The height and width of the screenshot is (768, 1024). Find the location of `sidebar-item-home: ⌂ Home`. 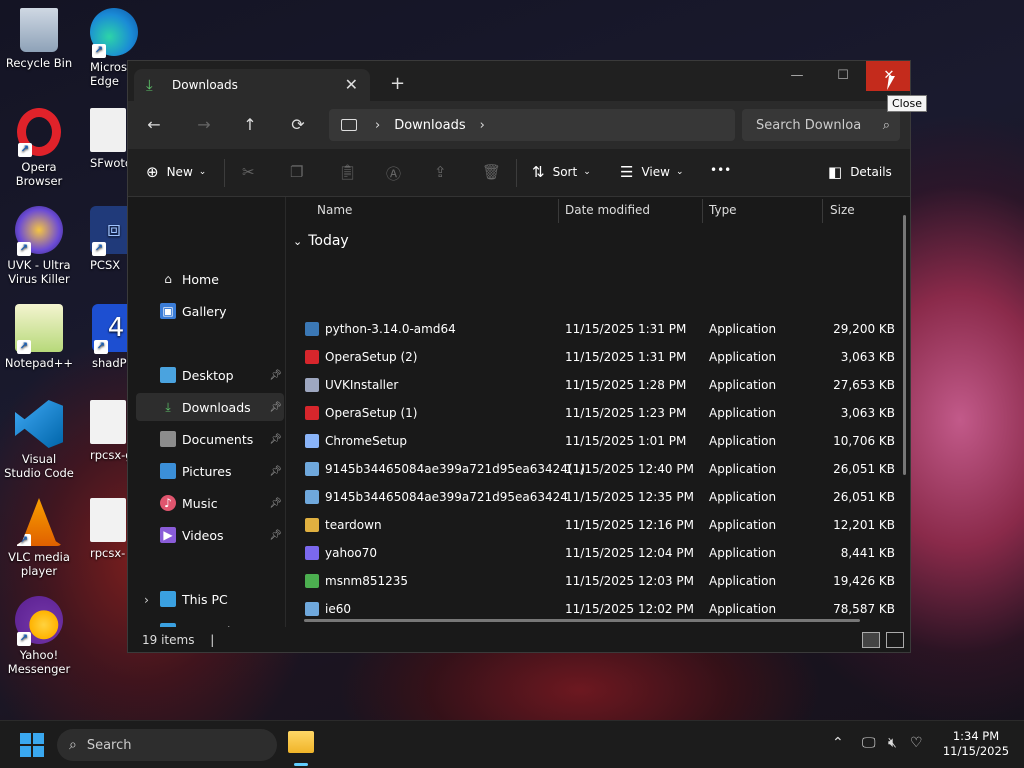

sidebar-item-home: ⌂ Home is located at coordinates (210, 279).